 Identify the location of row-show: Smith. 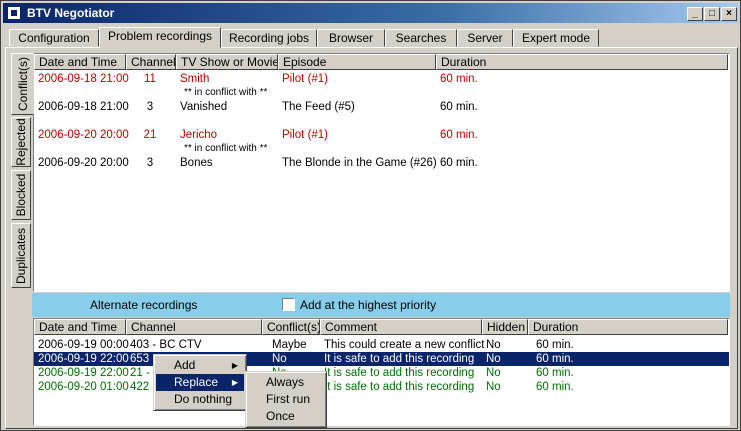
(195, 79).